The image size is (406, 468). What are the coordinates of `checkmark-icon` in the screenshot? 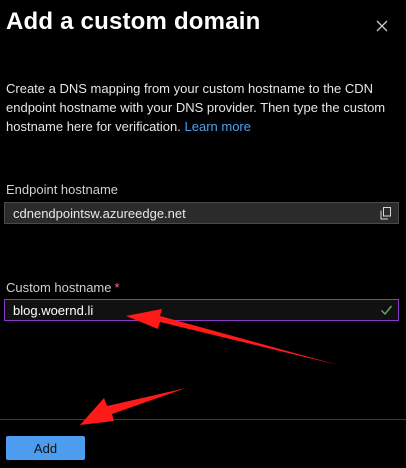 It's located at (387, 310).